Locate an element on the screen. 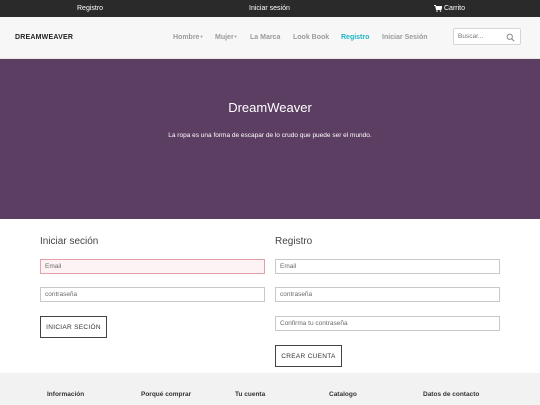 The width and height of the screenshot is (540, 405). nav-item-lookbook: Look Book is located at coordinates (311, 38).